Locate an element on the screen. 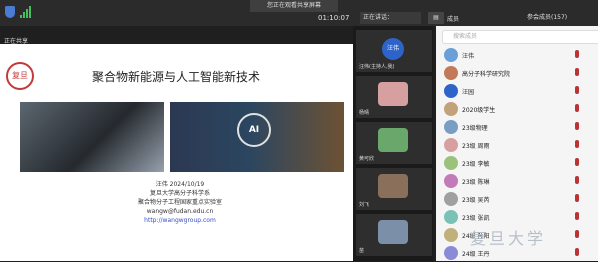  tile-label: 苗 is located at coordinates (362, 251).